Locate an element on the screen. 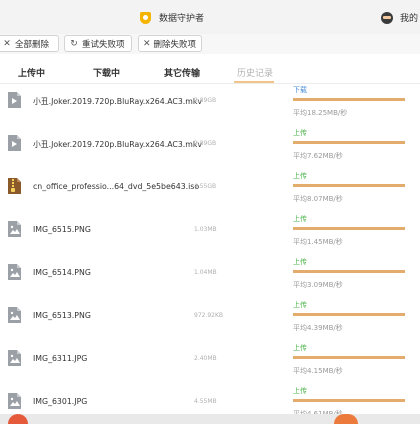 The height and width of the screenshot is (424, 420). average-speed: 平均4.39MB/秒 is located at coordinates (318, 328).